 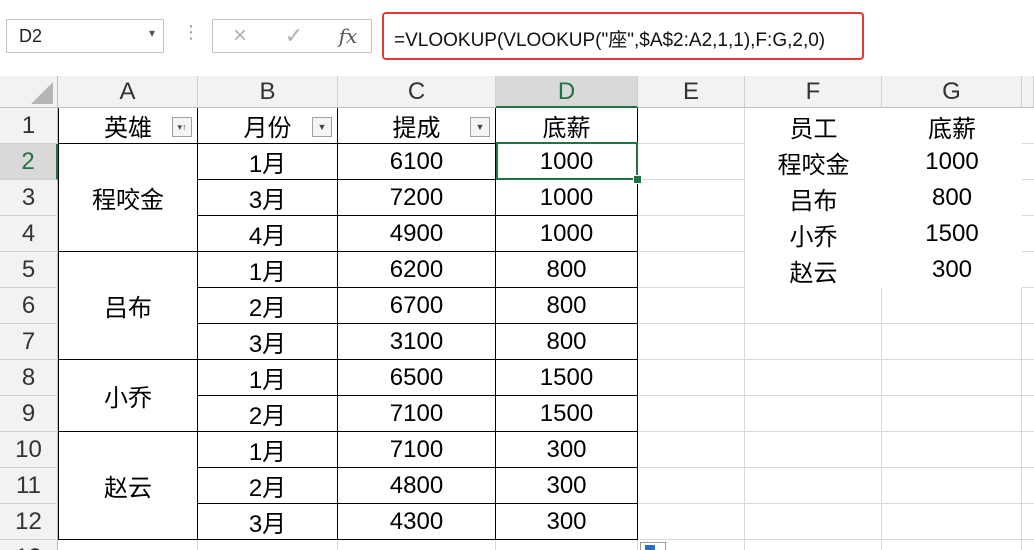 What do you see at coordinates (128, 306) in the screenshot?
I see `merged-hero-cell: 吕布` at bounding box center [128, 306].